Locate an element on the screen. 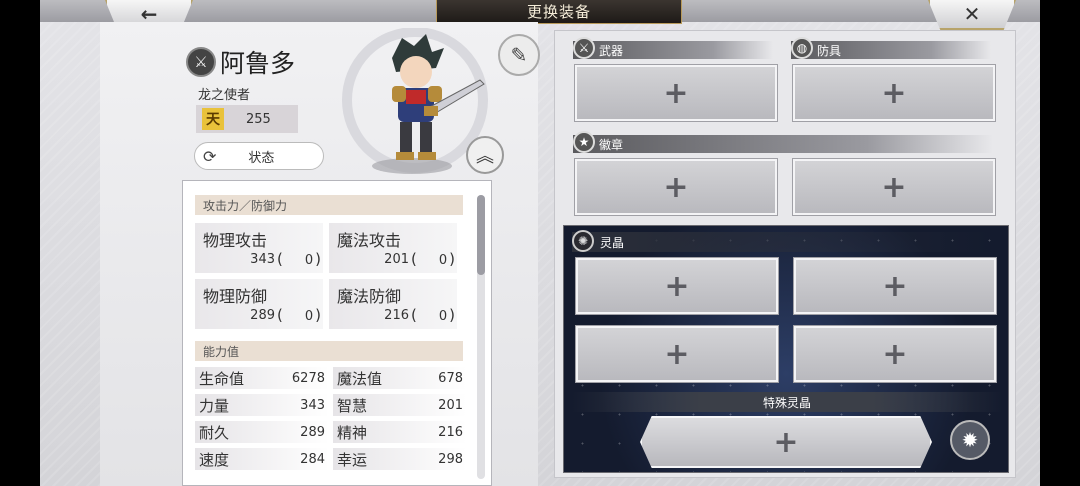 The image size is (1080, 486). stat-card-magic-attack: 魔法攻击 201 0 is located at coordinates (393, 248).